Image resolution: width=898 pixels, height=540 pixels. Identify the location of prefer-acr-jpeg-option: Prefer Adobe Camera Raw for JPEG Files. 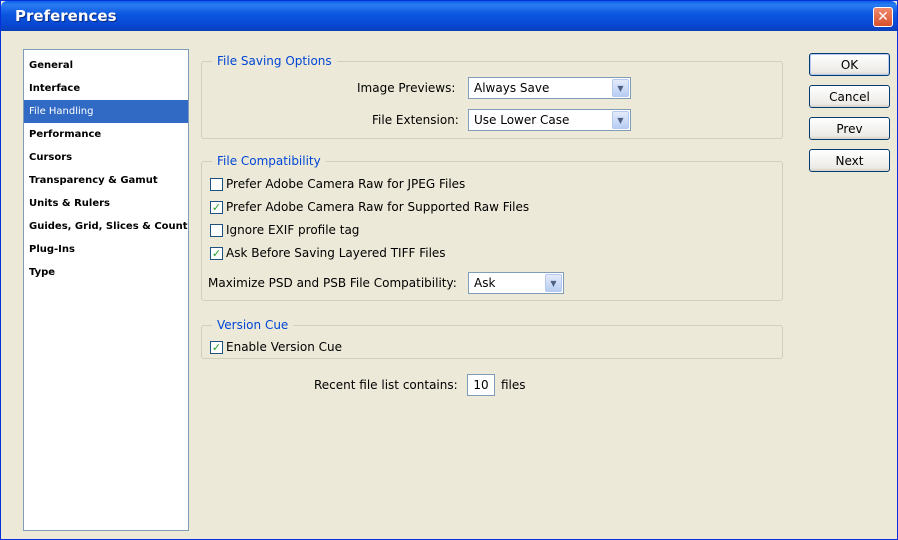
(337, 184).